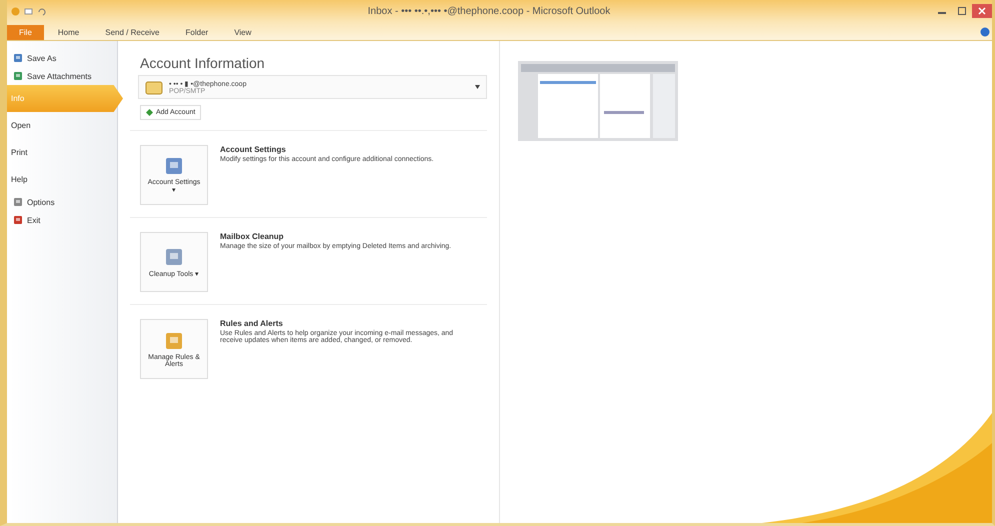  Describe the element at coordinates (253, 149) in the screenshot. I see `section-title: Account Settings` at that location.